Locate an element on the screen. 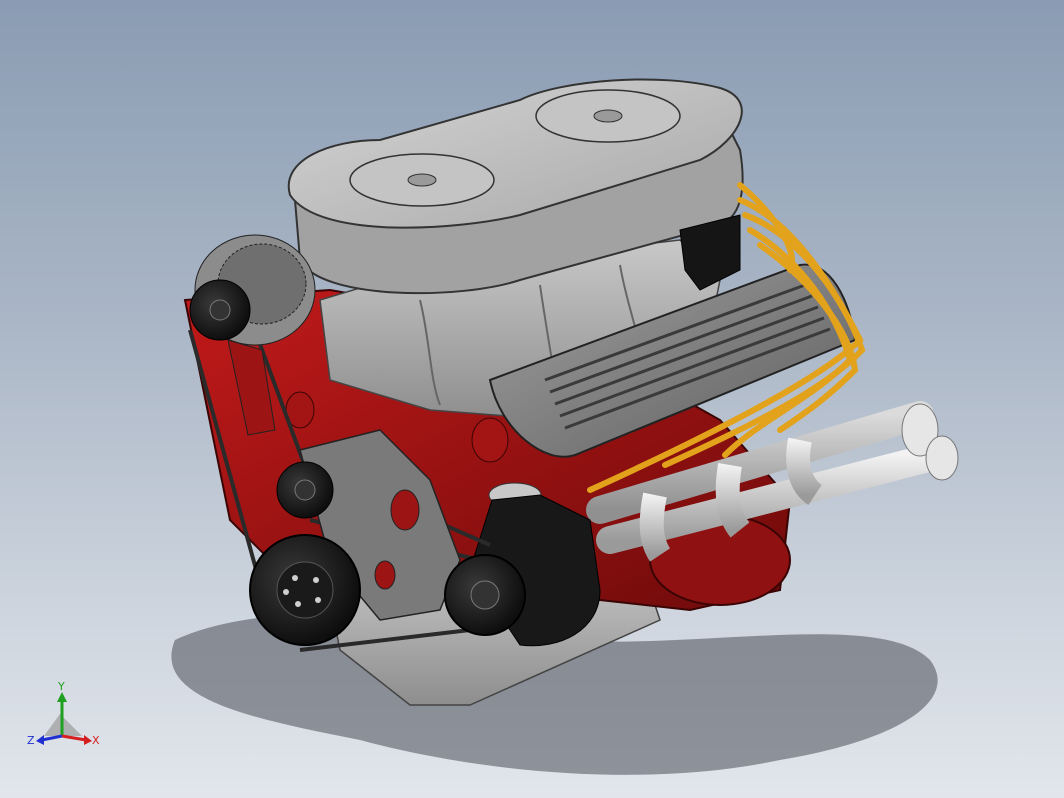  z-axis-label: Z is located at coordinates (31, 740).